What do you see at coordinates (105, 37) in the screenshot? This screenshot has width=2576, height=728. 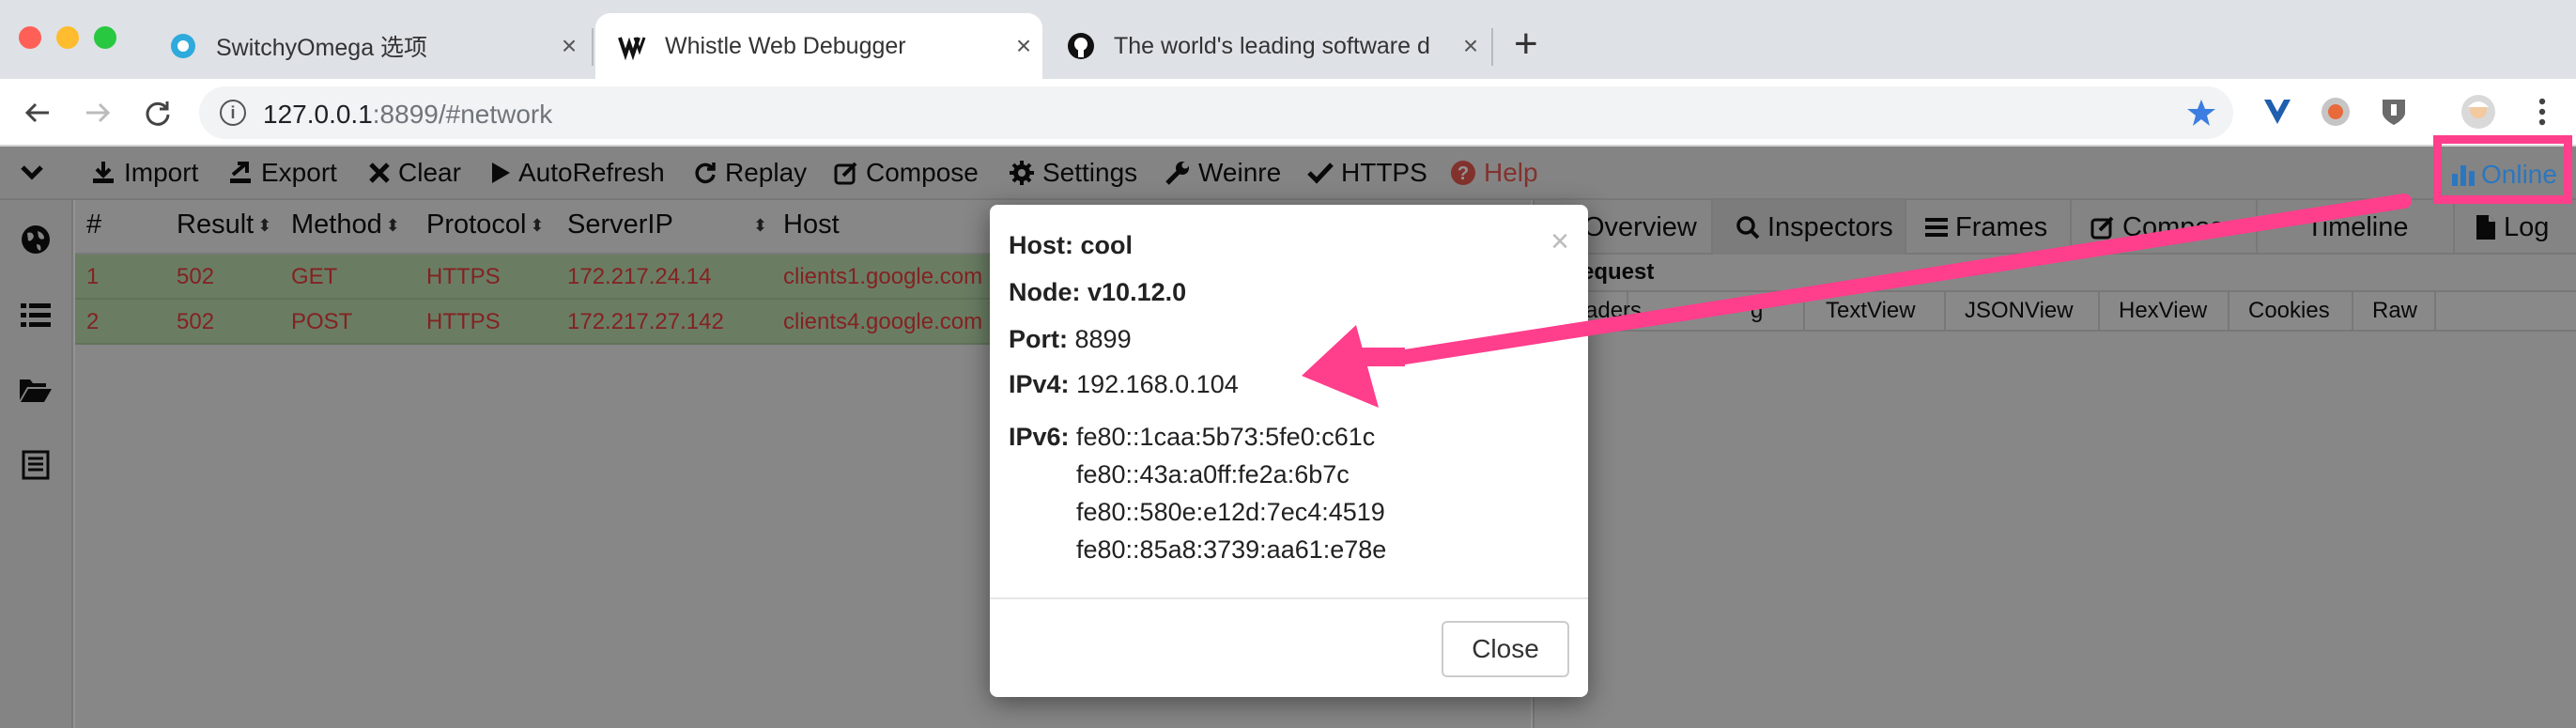 I see `window-maximize-button` at bounding box center [105, 37].